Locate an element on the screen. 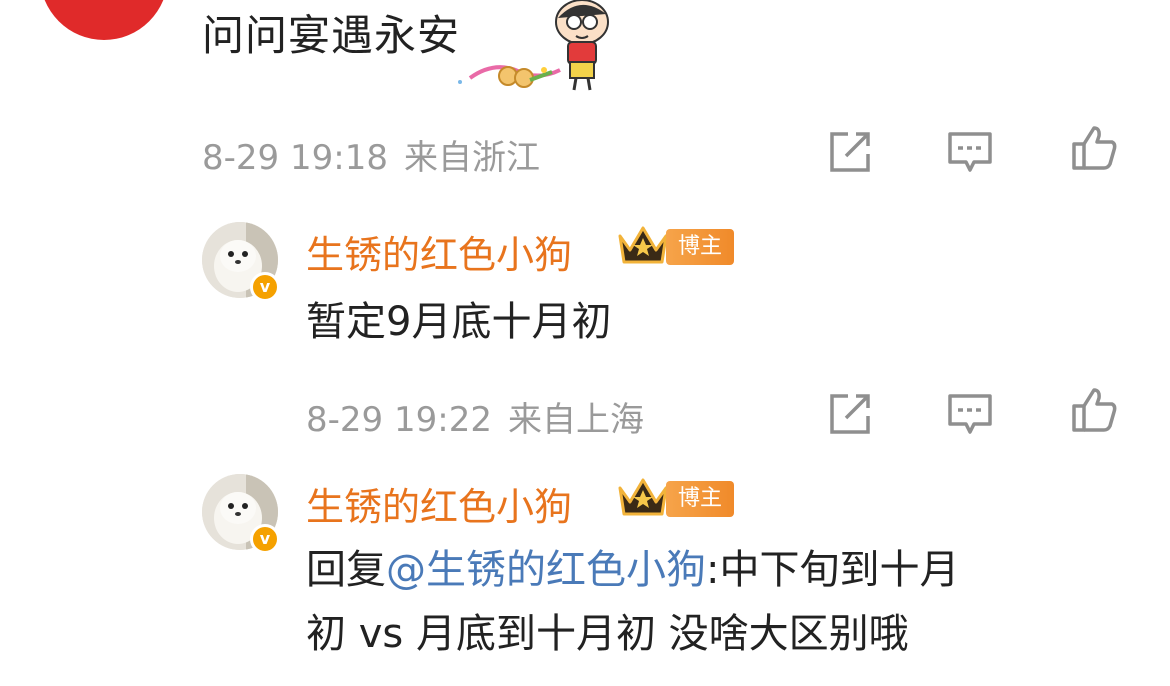  reply-text: 回复@生锈的红色小狗:中下旬到十月 初 vs 月底到十月初 没啥大区别哦 is located at coordinates (632, 602).